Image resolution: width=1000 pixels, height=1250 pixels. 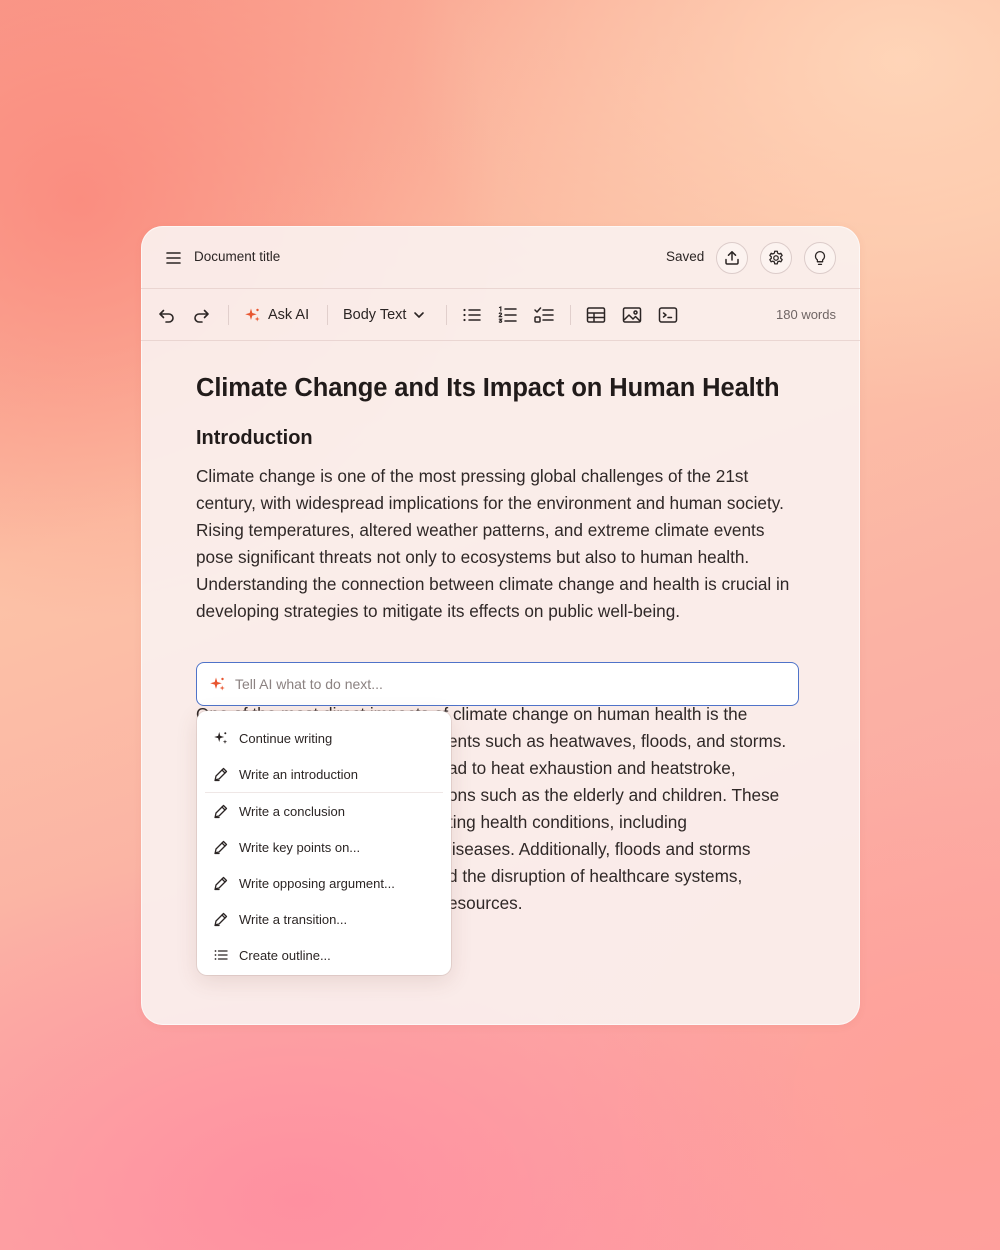 I want to click on undo-button, so click(x=167, y=315).